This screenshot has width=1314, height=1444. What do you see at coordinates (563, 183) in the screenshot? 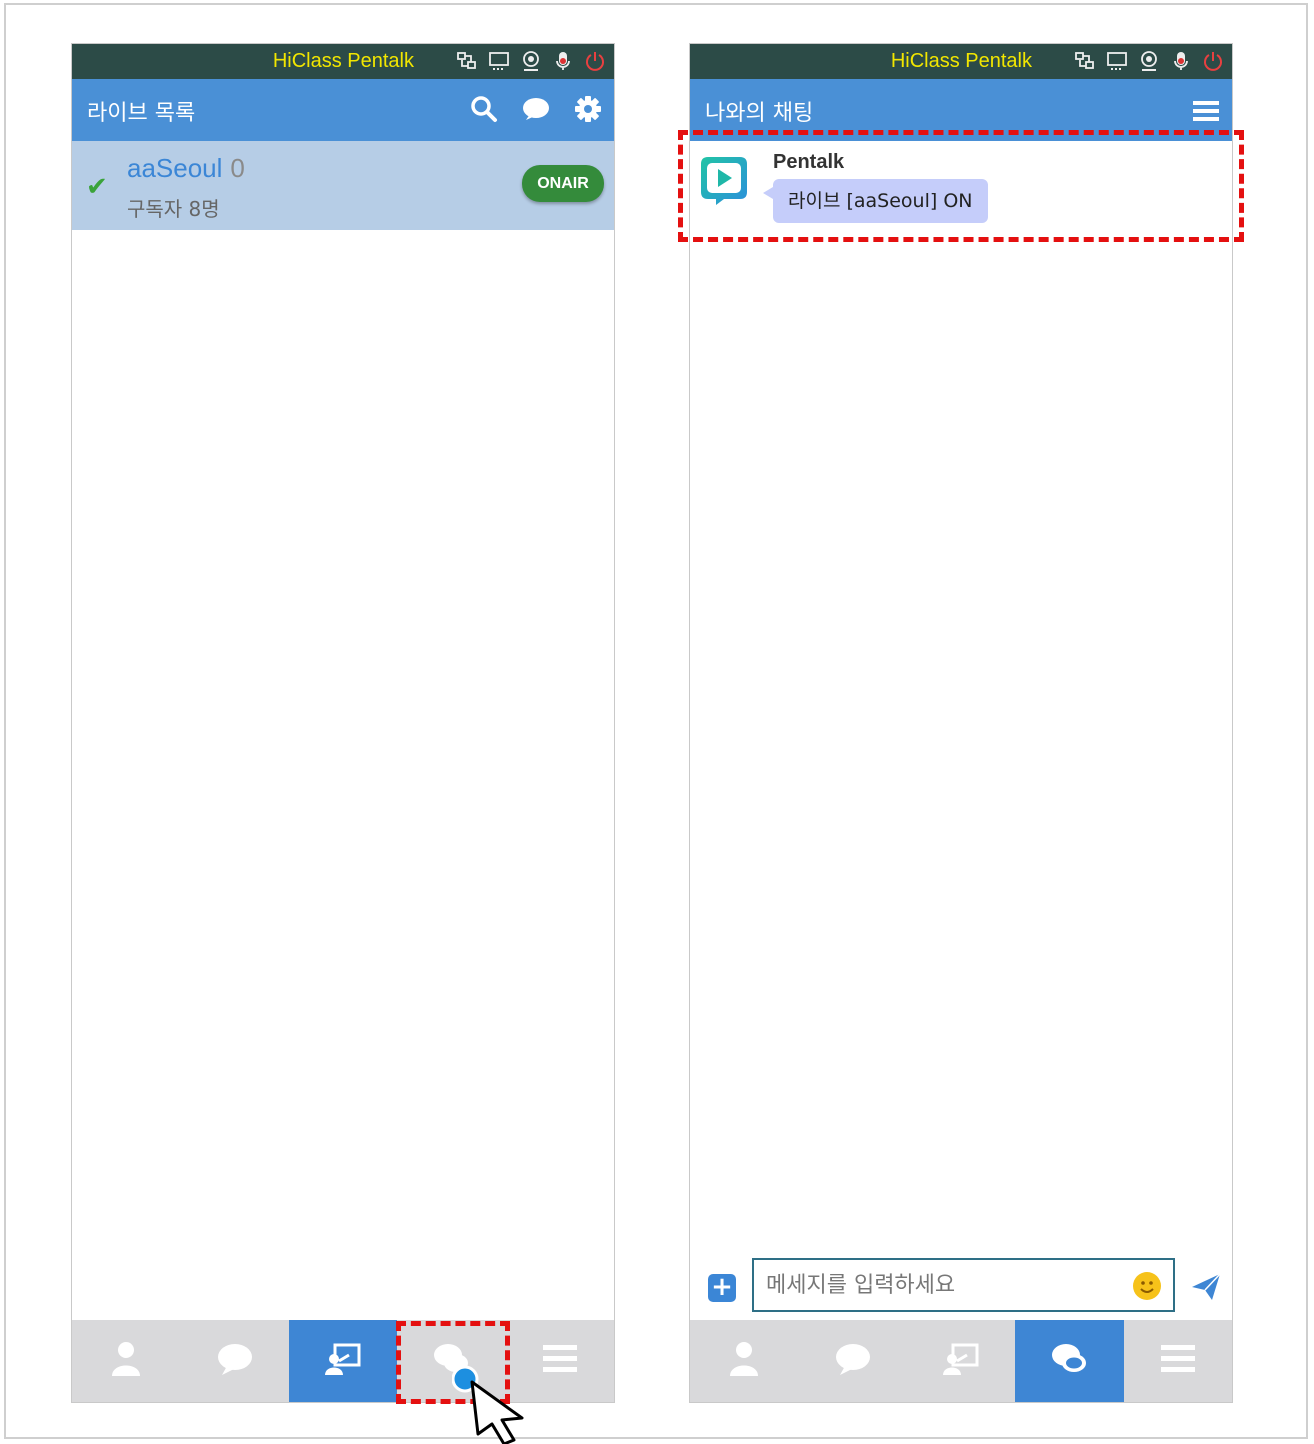
I see `onair-badge: ONAIR` at bounding box center [563, 183].